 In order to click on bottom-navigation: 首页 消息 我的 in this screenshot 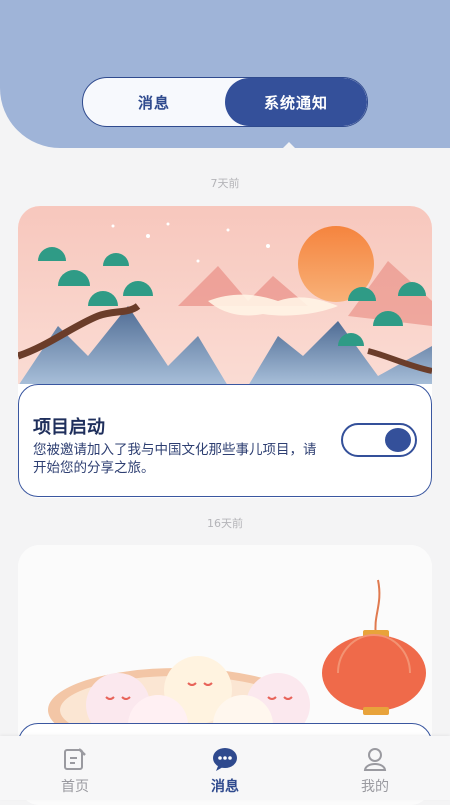, I will do `click(225, 768)`.